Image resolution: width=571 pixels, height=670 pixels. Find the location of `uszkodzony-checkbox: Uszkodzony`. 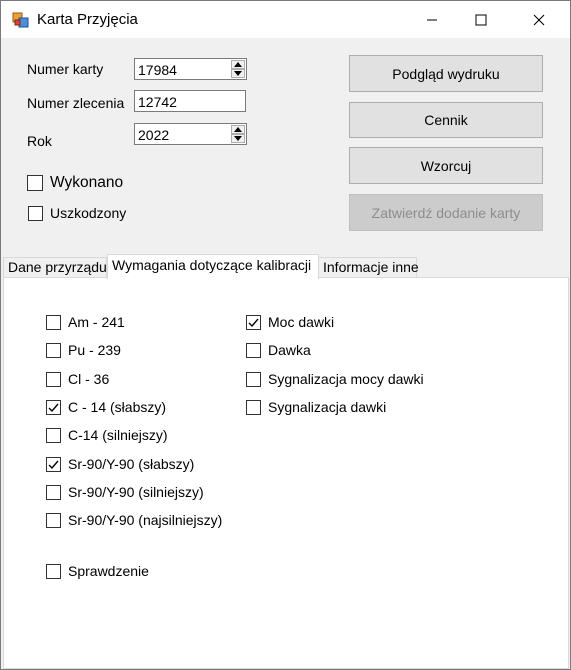

uszkodzony-checkbox: Uszkodzony is located at coordinates (77, 213).